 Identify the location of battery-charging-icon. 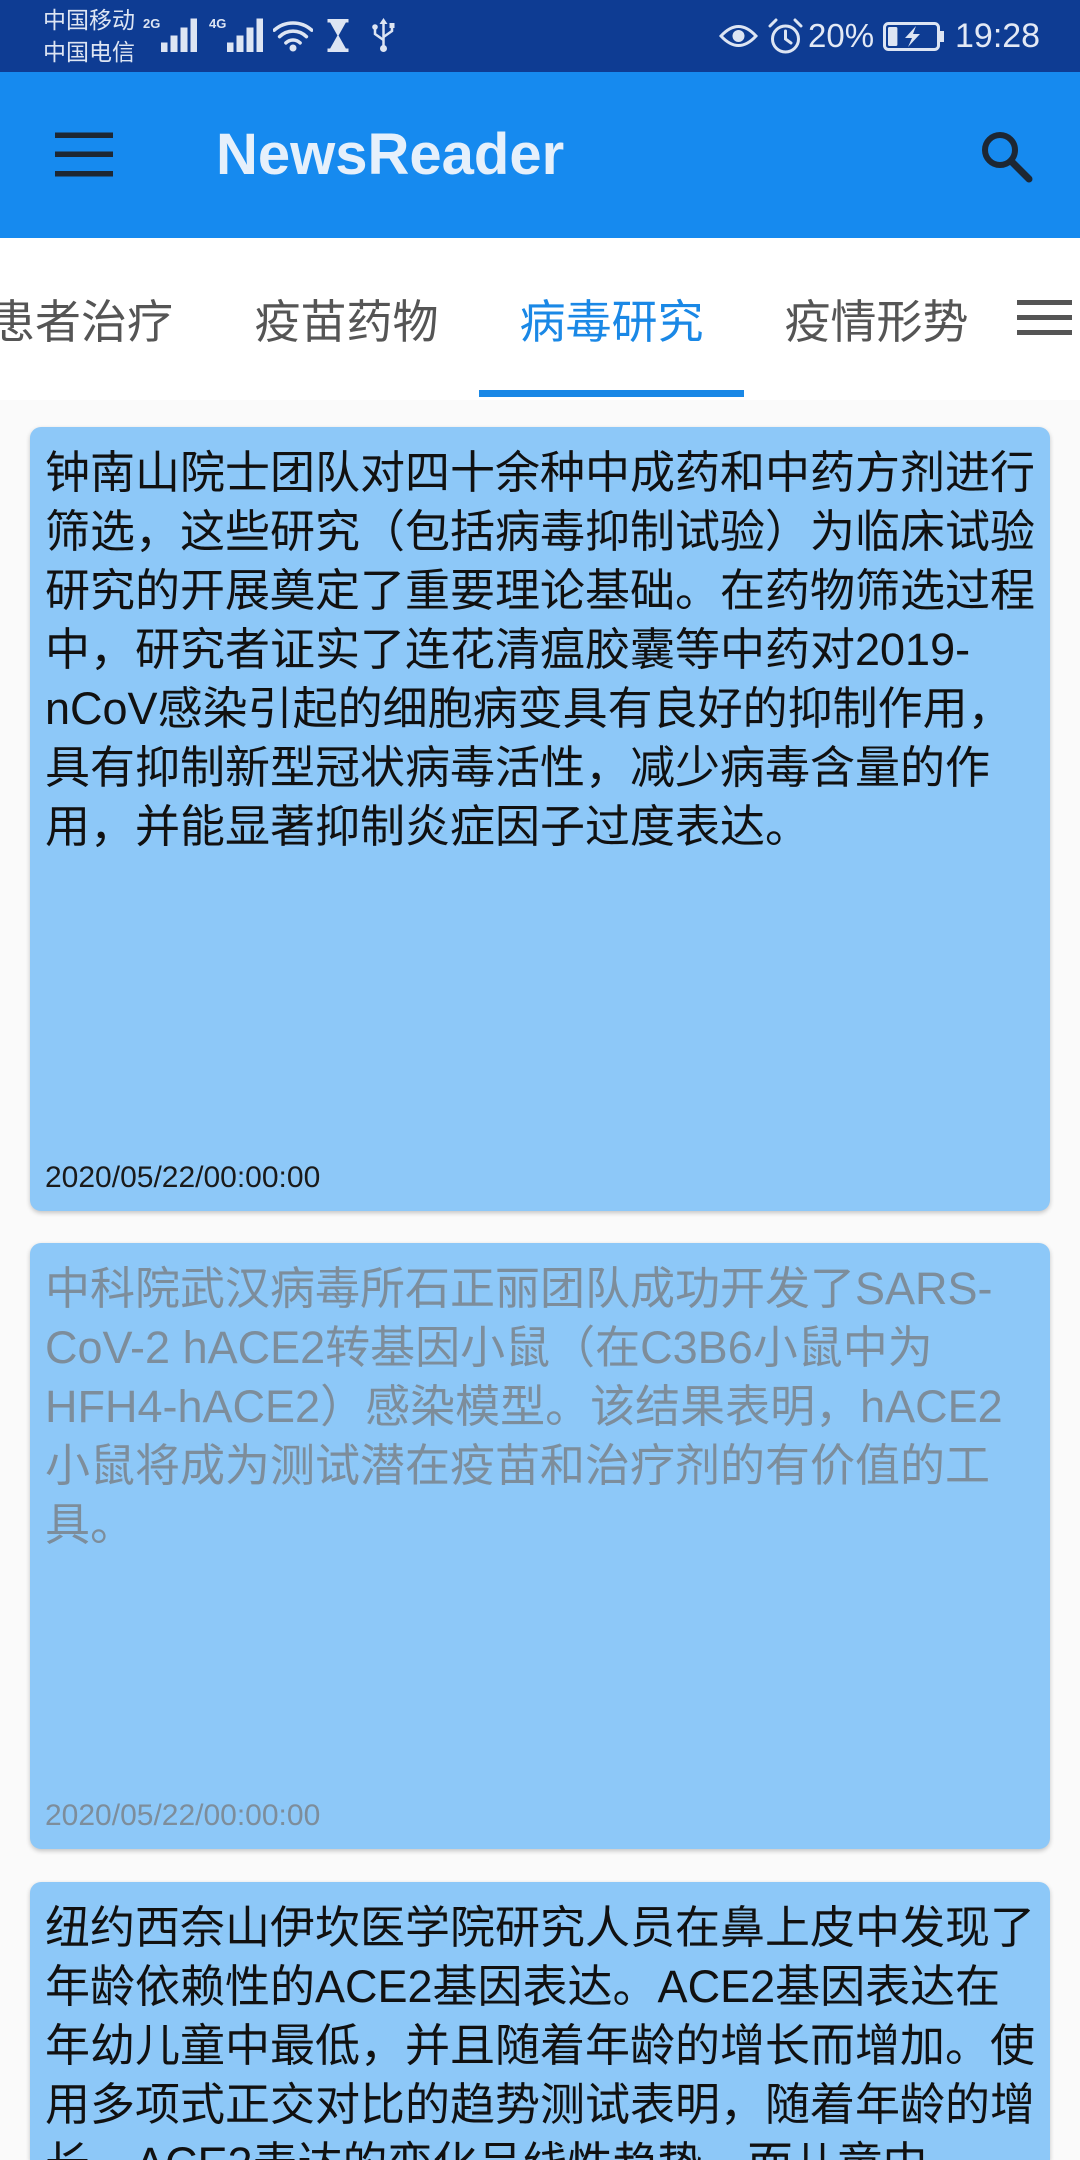
(913, 36).